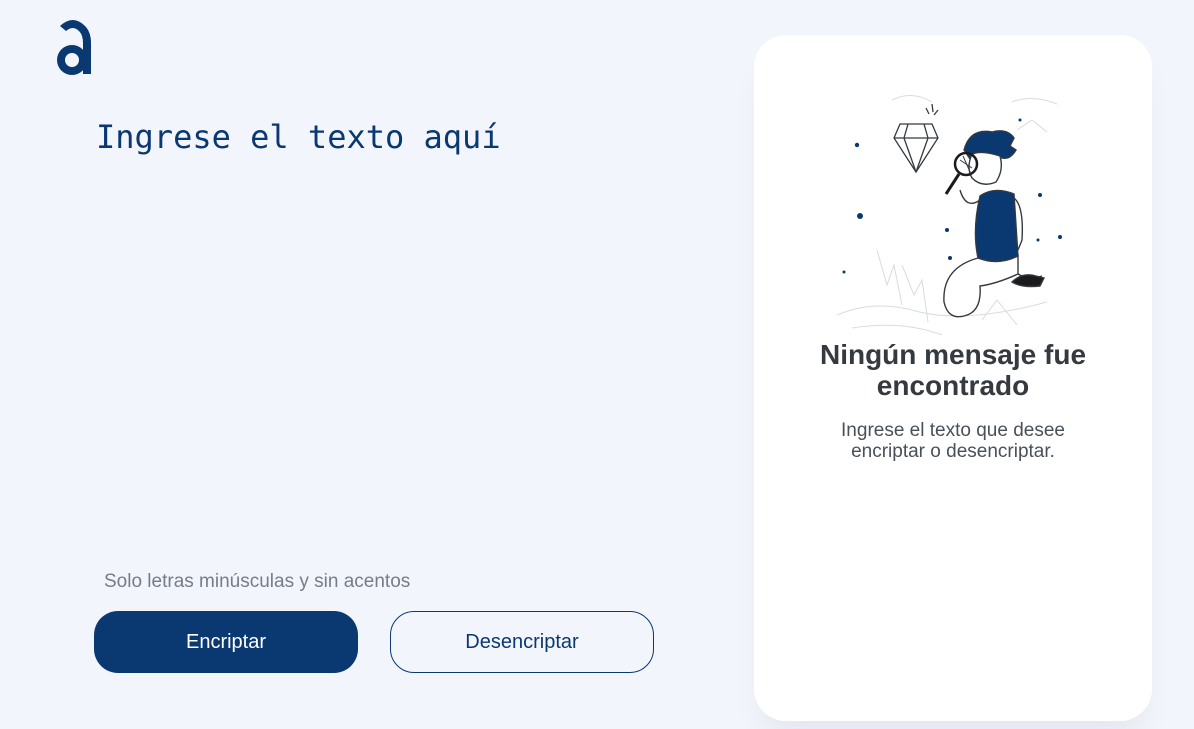  What do you see at coordinates (74, 47) in the screenshot?
I see `brand-logo-icon` at bounding box center [74, 47].